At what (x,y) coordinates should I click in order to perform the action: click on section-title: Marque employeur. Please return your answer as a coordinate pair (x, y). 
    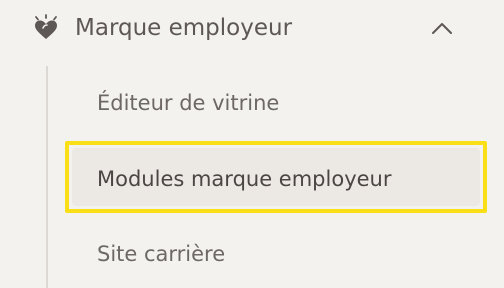
    Looking at the image, I should click on (184, 28).